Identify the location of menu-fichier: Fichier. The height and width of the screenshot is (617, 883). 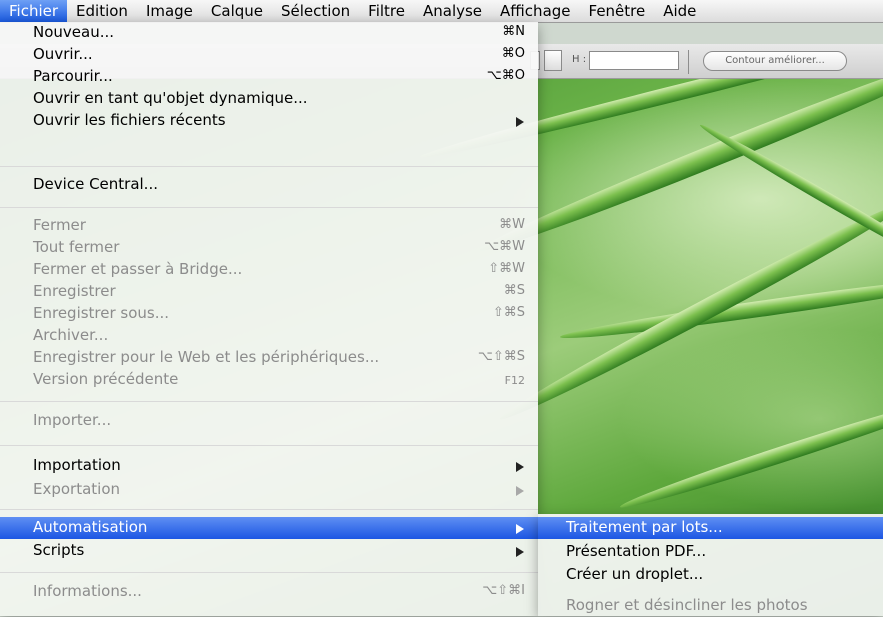
(34, 11).